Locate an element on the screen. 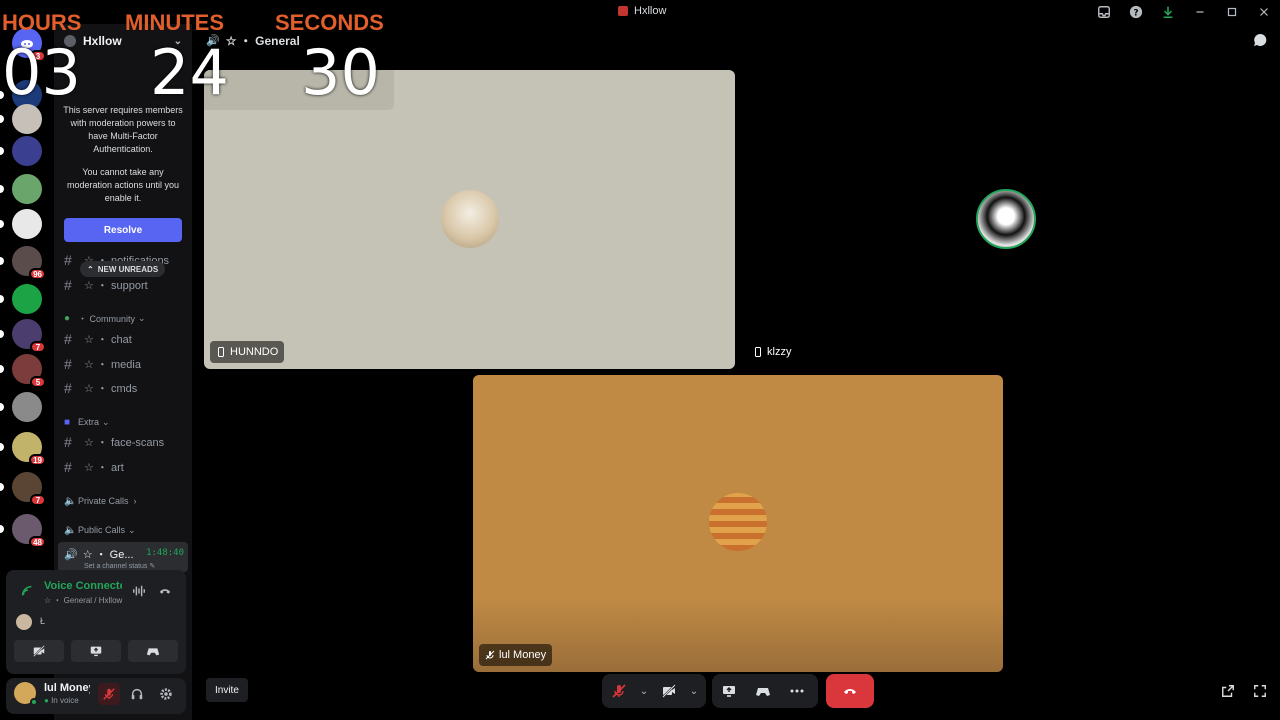  channel-chat: # ☆ ・ chat is located at coordinates (124, 339).